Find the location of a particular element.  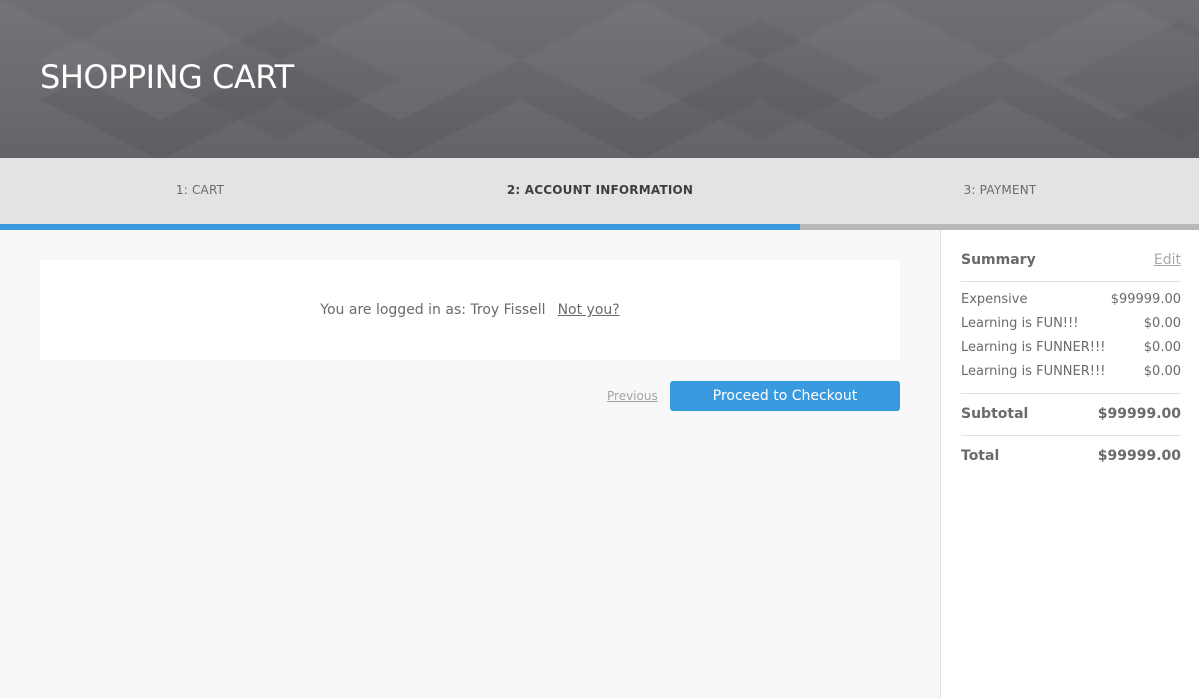

page-title: SHOPPING CART is located at coordinates (167, 77).